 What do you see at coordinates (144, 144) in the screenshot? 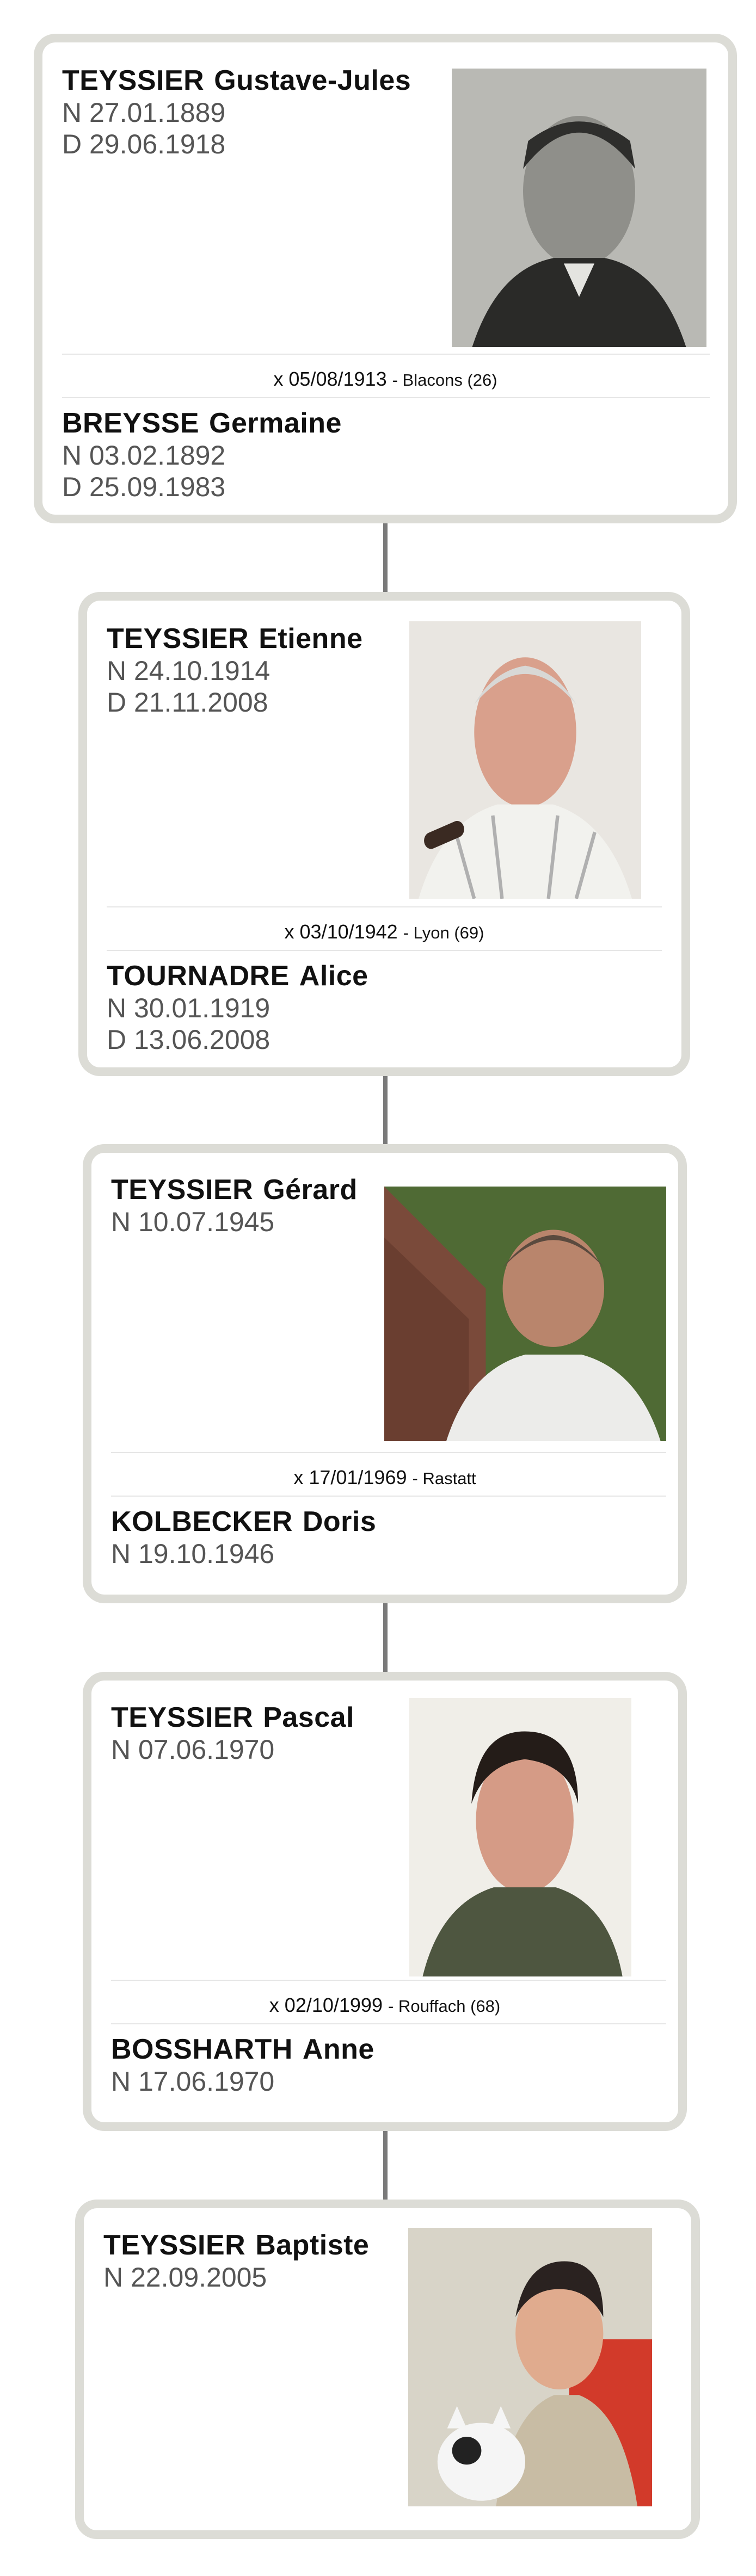
I see `husband-death-date: D 29.06.1918` at bounding box center [144, 144].